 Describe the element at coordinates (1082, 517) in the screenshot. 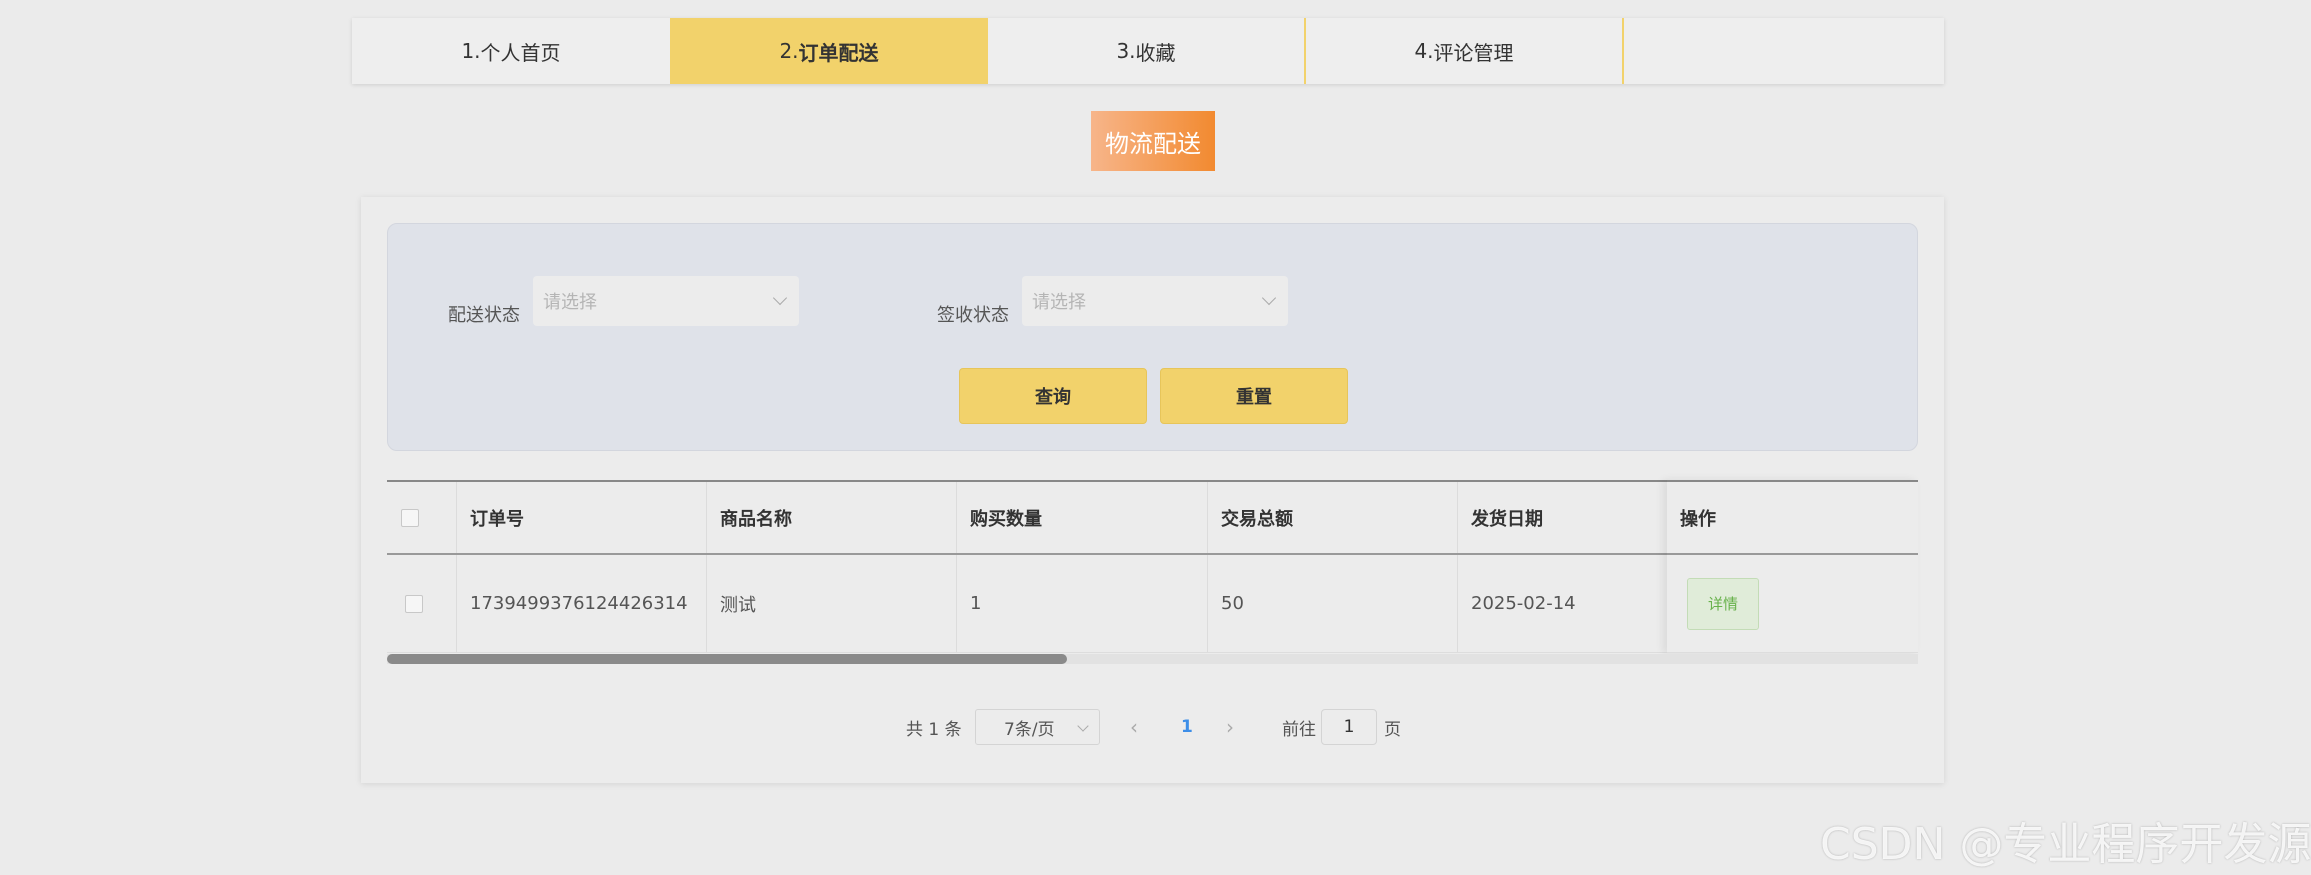

I see `column-header-quantity: 购买数量` at that location.